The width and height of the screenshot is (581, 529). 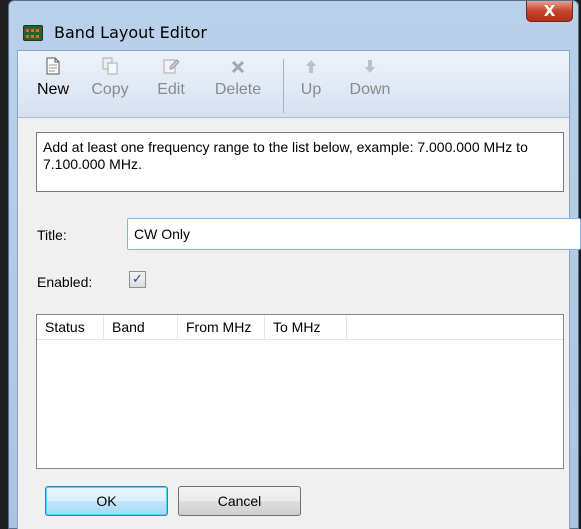 I want to click on toolbar: New Copy Edit Delete Up Down, so click(x=293, y=84).